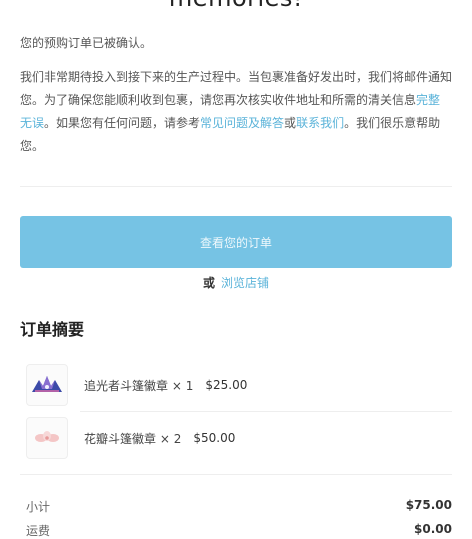 This screenshot has height=539, width=472. What do you see at coordinates (182, 385) in the screenshot?
I see `item-quantity: × 1` at bounding box center [182, 385].